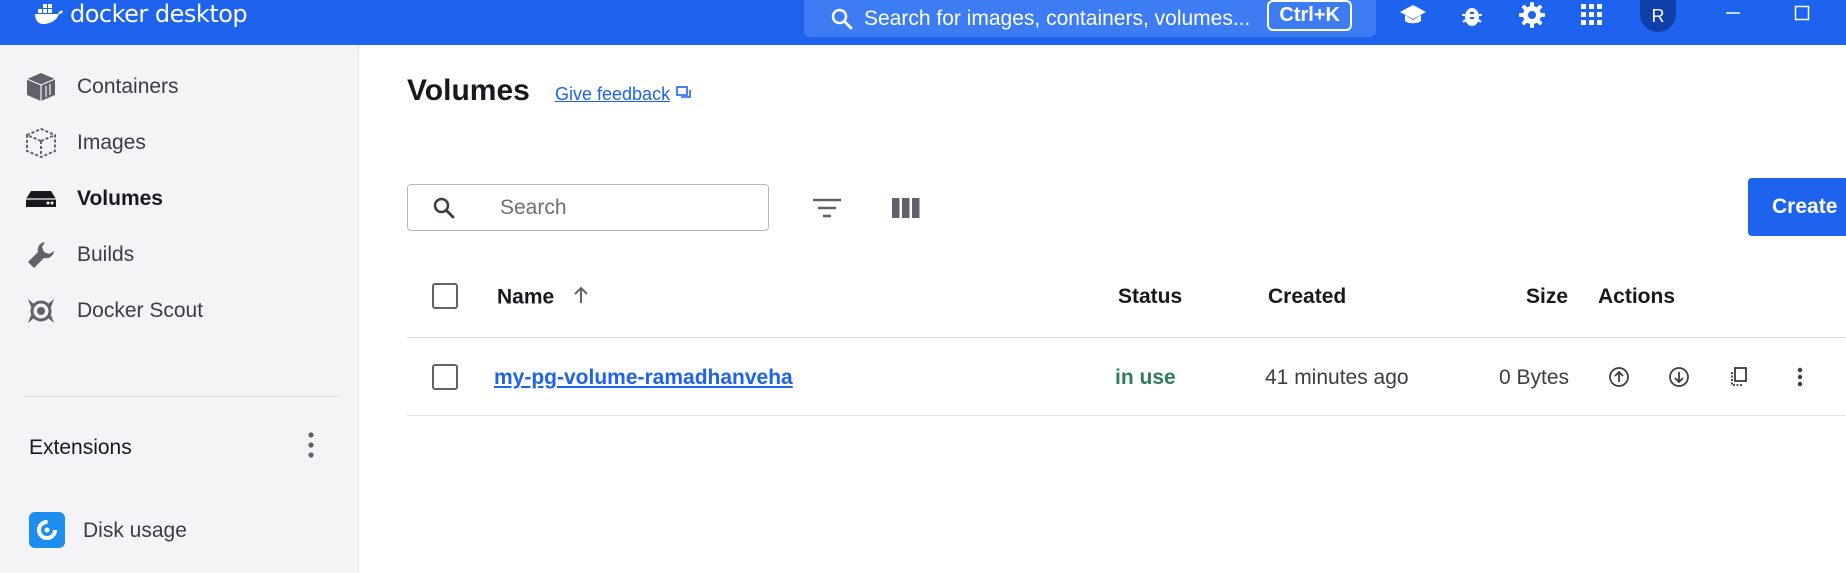 This screenshot has width=1846, height=573. I want to click on search-input, so click(630, 208).